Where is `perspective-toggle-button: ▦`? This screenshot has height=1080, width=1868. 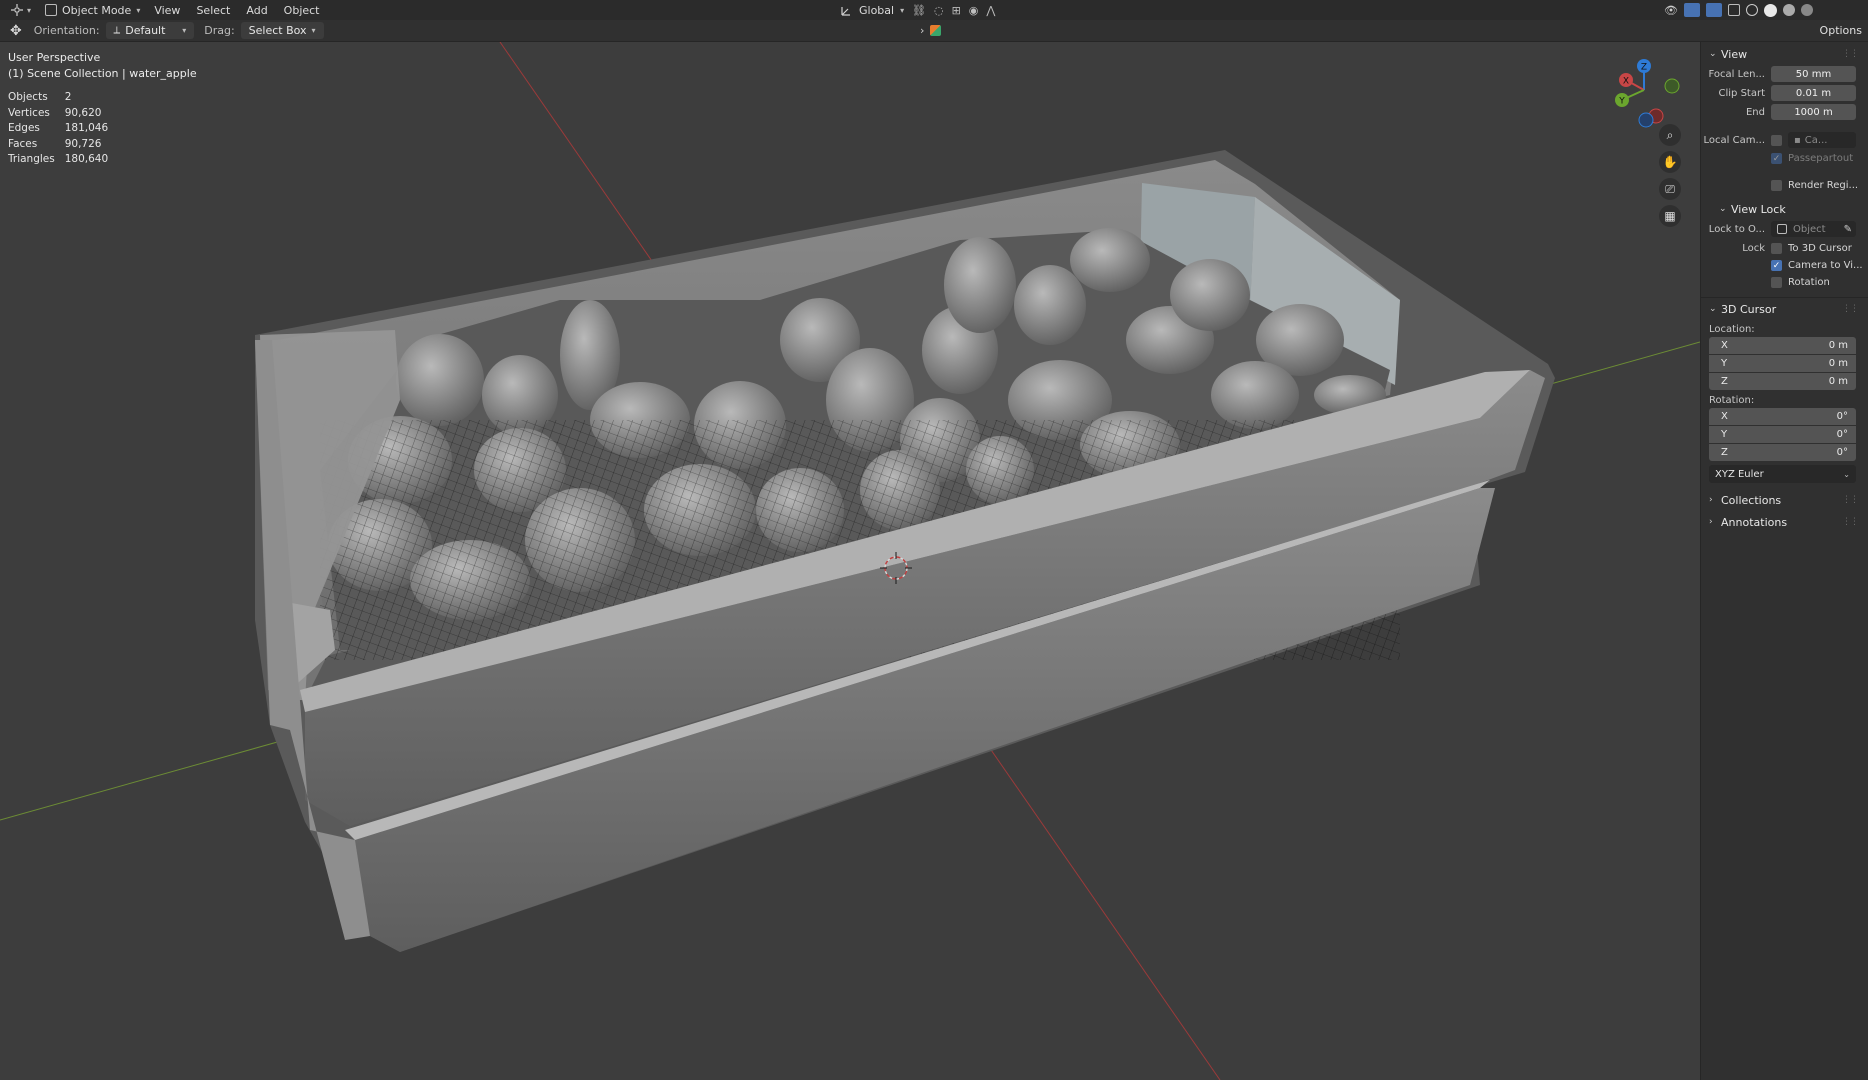 perspective-toggle-button: ▦ is located at coordinates (1670, 216).